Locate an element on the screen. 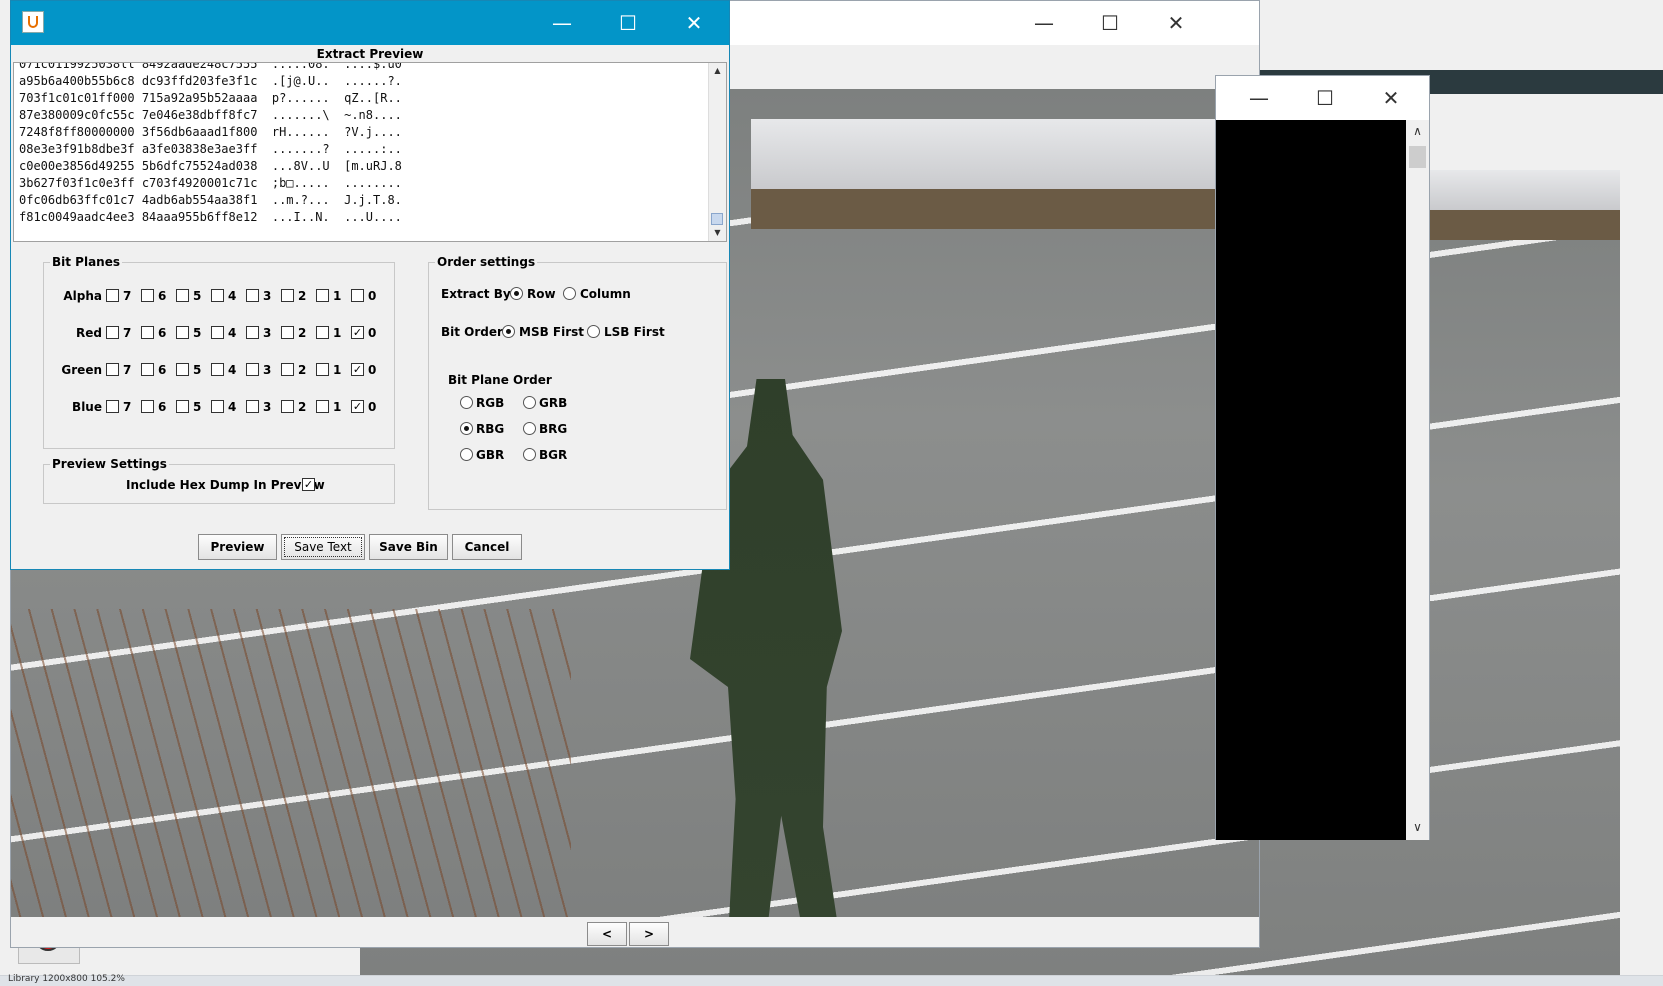 The image size is (1663, 986). scroll-up-icon: ∧ is located at coordinates (1417, 131).